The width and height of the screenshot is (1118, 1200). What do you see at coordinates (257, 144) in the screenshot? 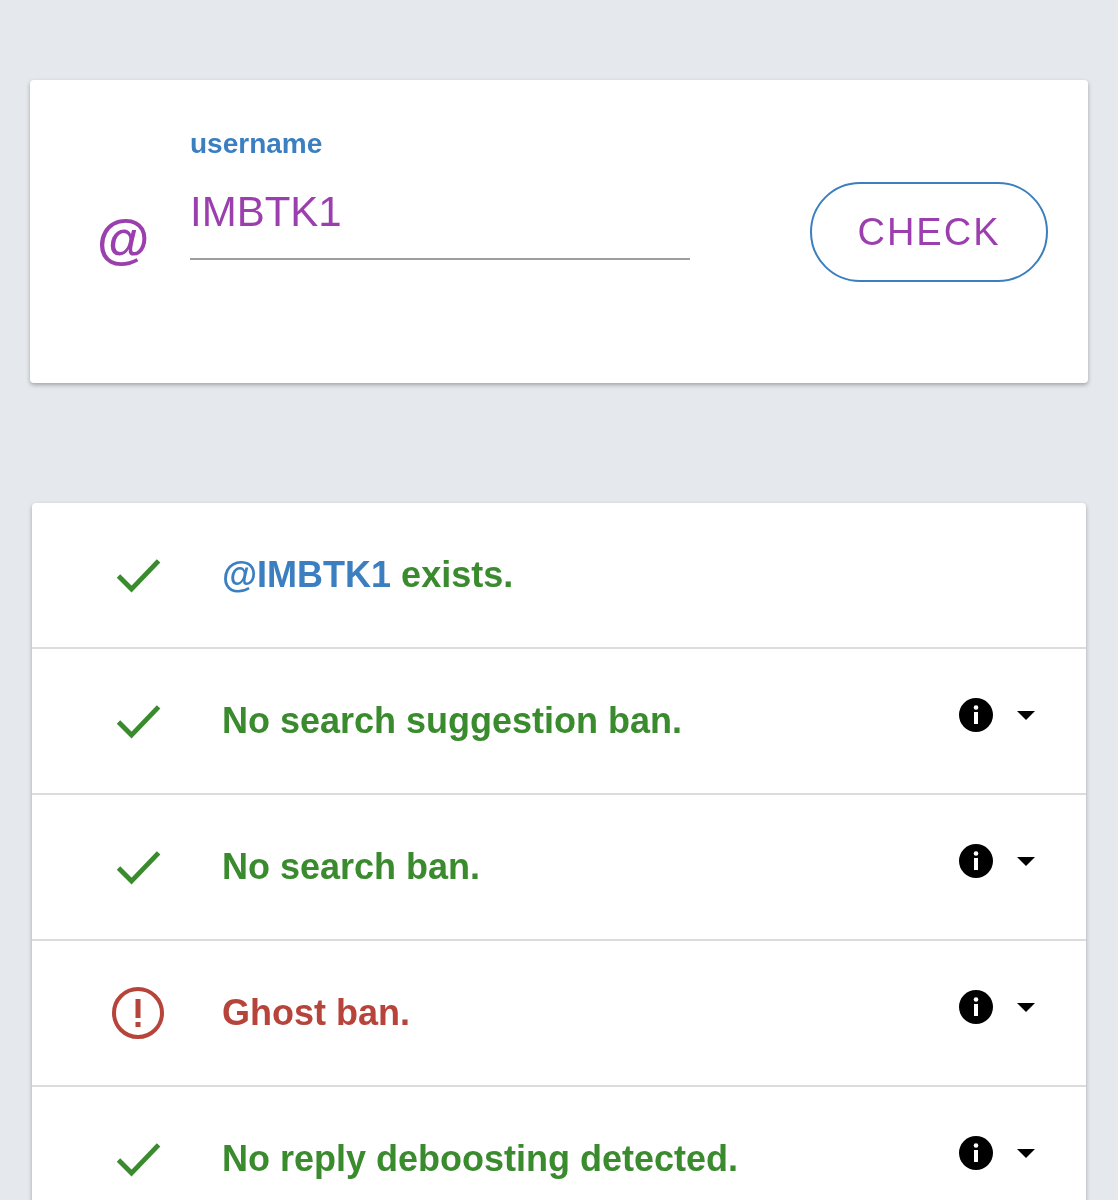
I see `field-label: username` at bounding box center [257, 144].